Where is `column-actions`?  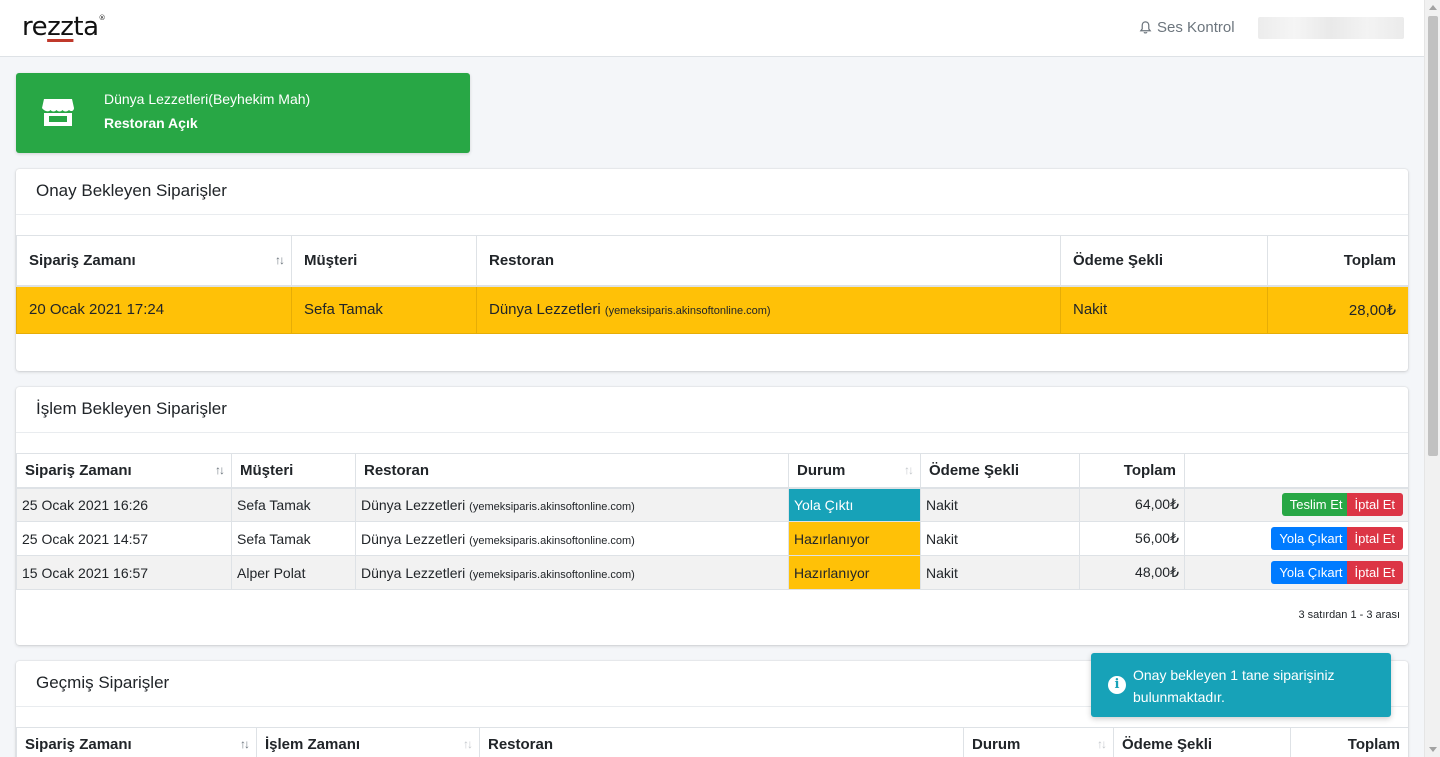 column-actions is located at coordinates (1296, 471).